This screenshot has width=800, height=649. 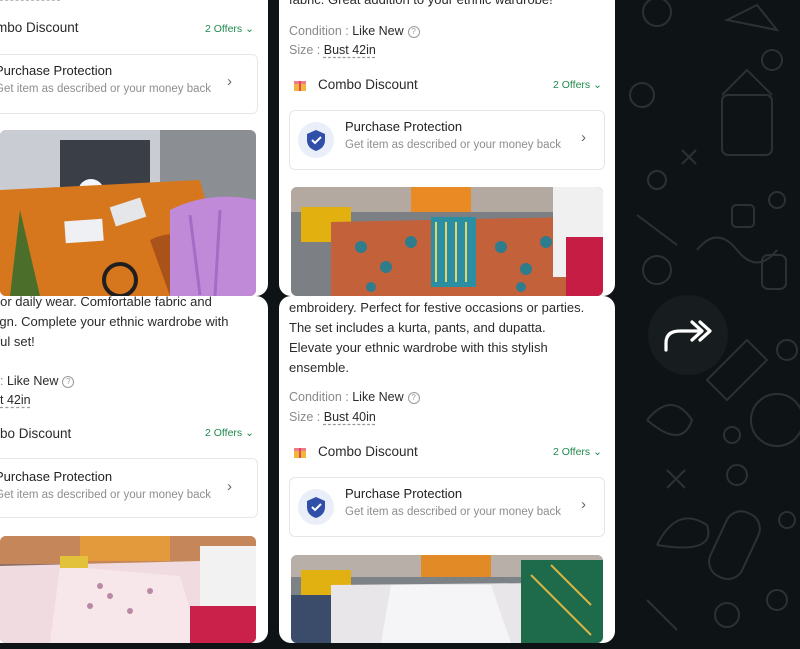 What do you see at coordinates (332, 50) in the screenshot?
I see `size-row: Size : Bust 42in` at bounding box center [332, 50].